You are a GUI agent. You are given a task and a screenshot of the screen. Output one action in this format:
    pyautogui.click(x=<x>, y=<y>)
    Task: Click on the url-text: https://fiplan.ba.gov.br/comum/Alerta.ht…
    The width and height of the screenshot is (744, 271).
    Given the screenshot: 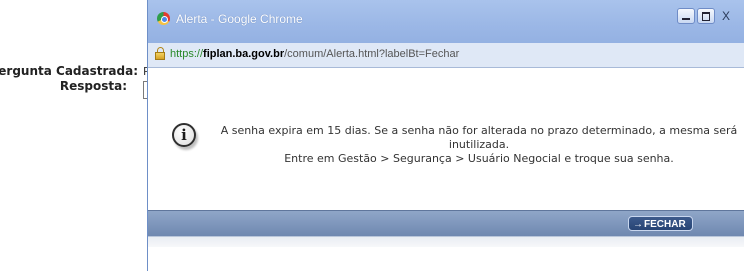 What is the action you would take?
    pyautogui.click(x=314, y=54)
    